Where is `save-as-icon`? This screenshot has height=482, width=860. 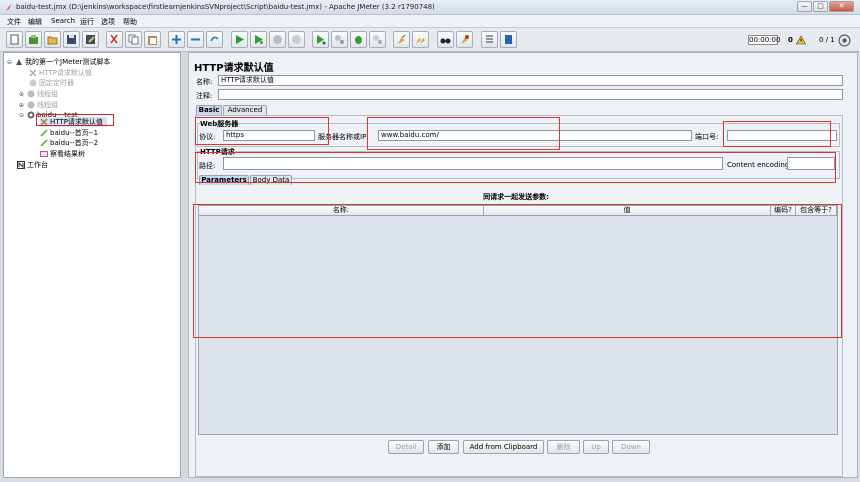 save-as-icon is located at coordinates (90, 39).